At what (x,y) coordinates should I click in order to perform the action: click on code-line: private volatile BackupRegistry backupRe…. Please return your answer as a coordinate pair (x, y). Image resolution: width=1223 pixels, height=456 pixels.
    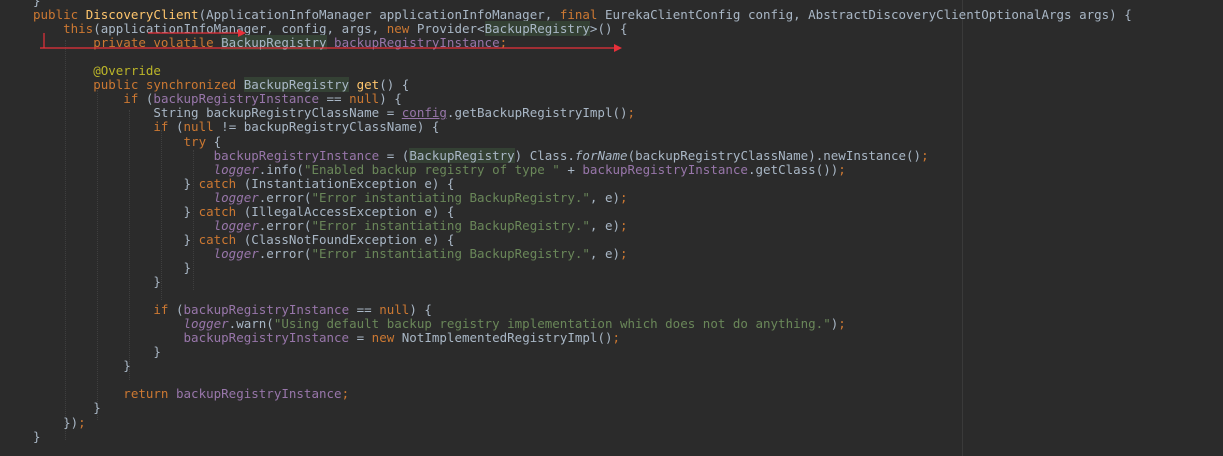
    Looking at the image, I should click on (270, 43).